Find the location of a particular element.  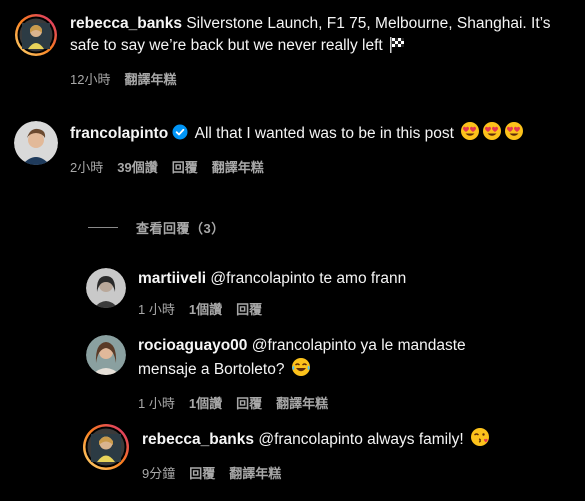

reply-meta: 1 小時 1個讚 回覆 is located at coordinates (348, 308).